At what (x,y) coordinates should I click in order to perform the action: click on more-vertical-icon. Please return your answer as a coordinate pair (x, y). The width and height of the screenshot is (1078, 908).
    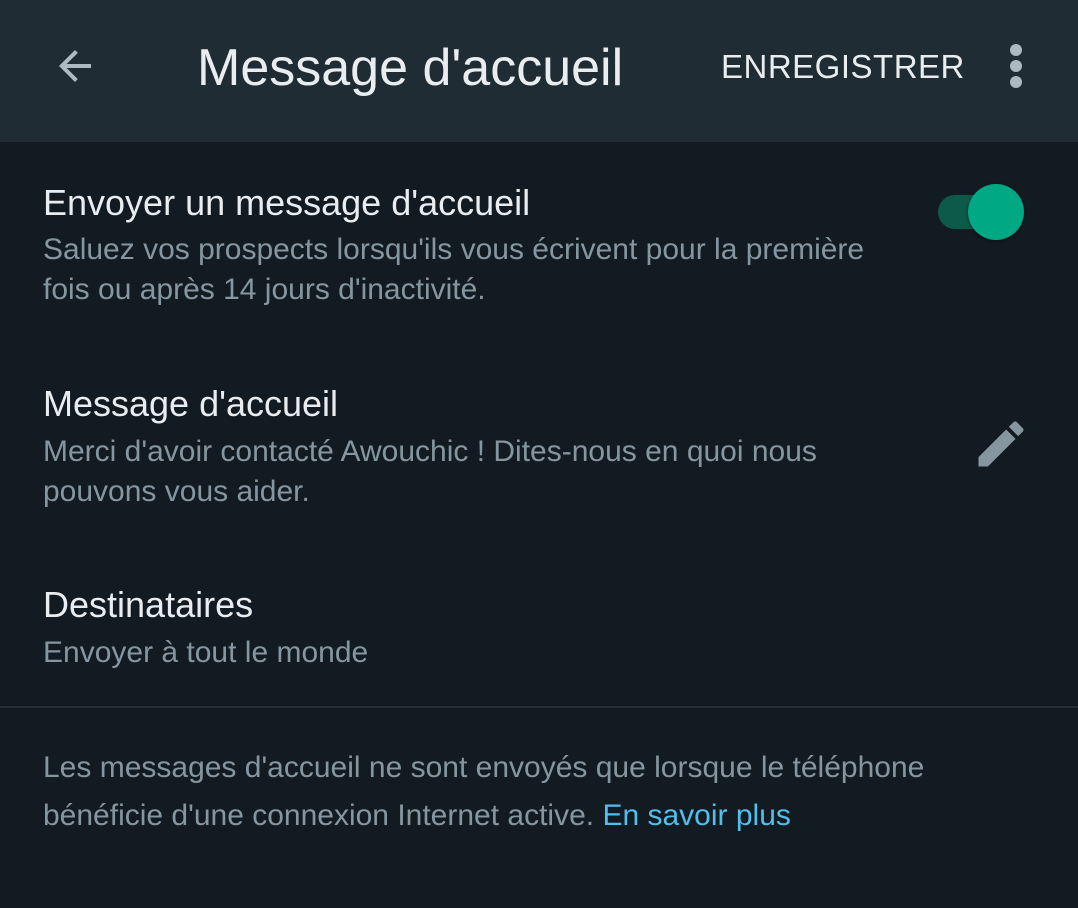
    Looking at the image, I should click on (1016, 66).